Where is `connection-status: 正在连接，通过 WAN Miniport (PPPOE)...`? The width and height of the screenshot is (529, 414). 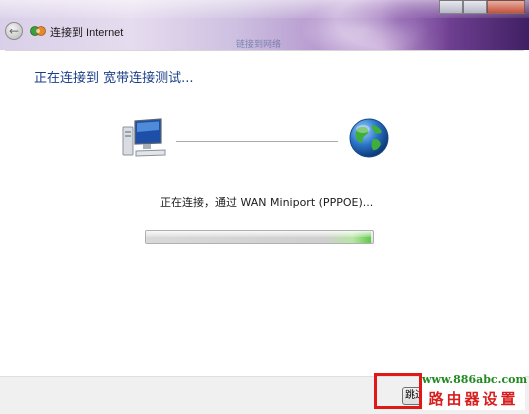 connection-status: 正在连接，通过 WAN Miniport (PPPOE)... is located at coordinates (267, 202).